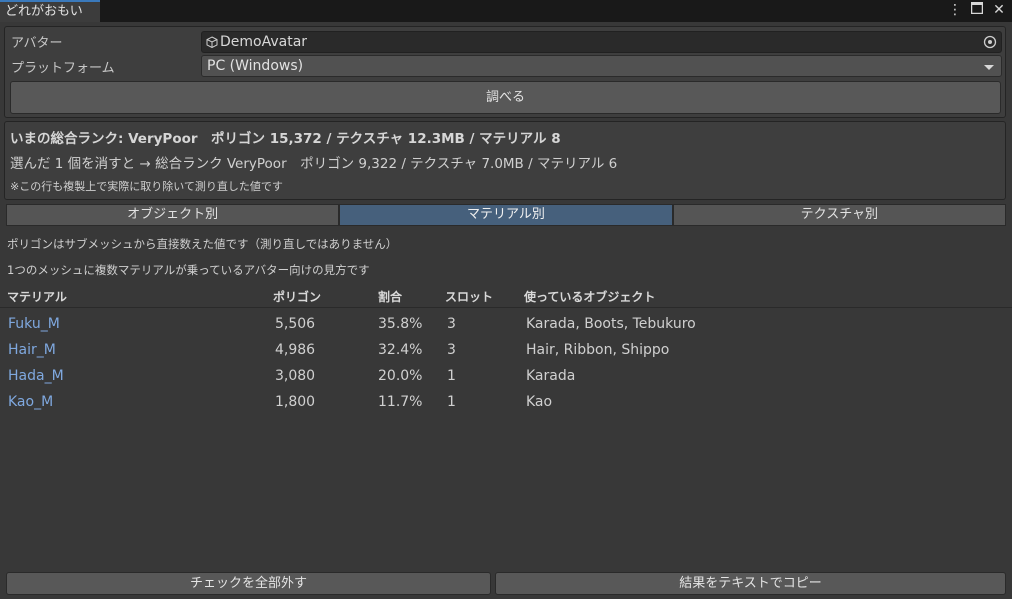 This screenshot has height=599, width=1012. What do you see at coordinates (297, 296) in the screenshot?
I see `header-polygons: ポリゴン` at bounding box center [297, 296].